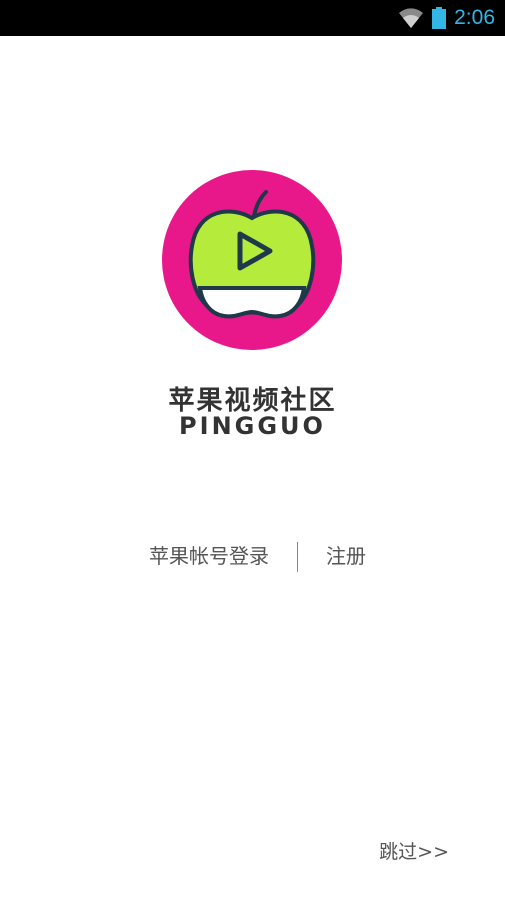 The width and height of the screenshot is (505, 900). Describe the element at coordinates (209, 556) in the screenshot. I see `account-login-button: 苹果帐号登录` at that location.